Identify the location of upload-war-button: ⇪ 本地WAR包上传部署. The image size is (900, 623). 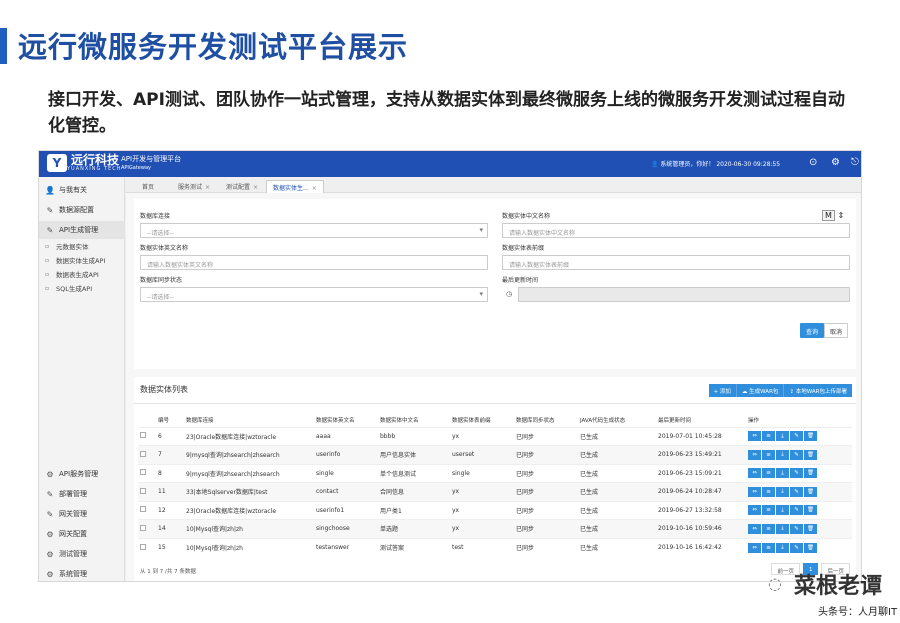
(818, 390).